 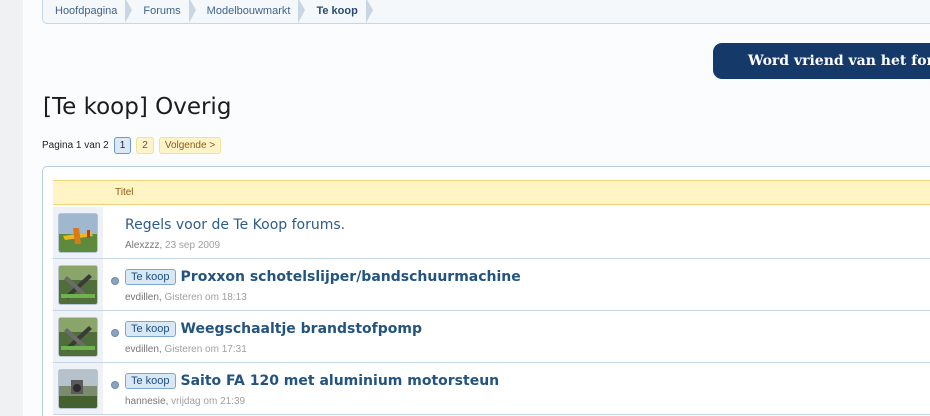 I want to click on breadcrumb-home: Hoofdpagina, so click(x=88, y=11).